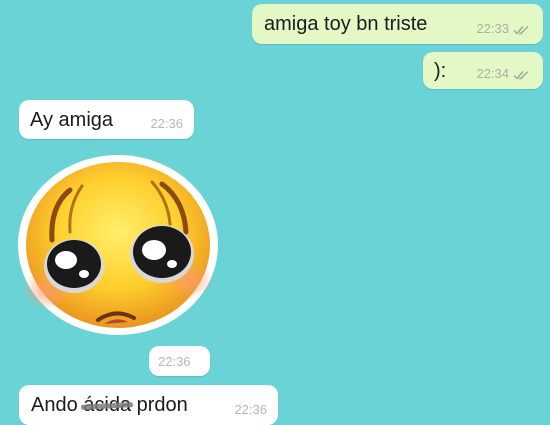 The image size is (550, 425). I want to click on message-text-part: prdon, so click(159, 405).